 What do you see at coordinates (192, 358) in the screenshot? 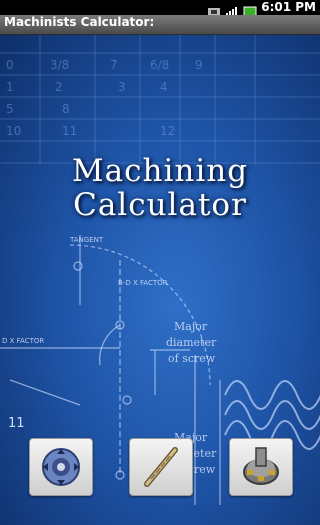
I see `bg-label-of-screw: of screw` at bounding box center [192, 358].